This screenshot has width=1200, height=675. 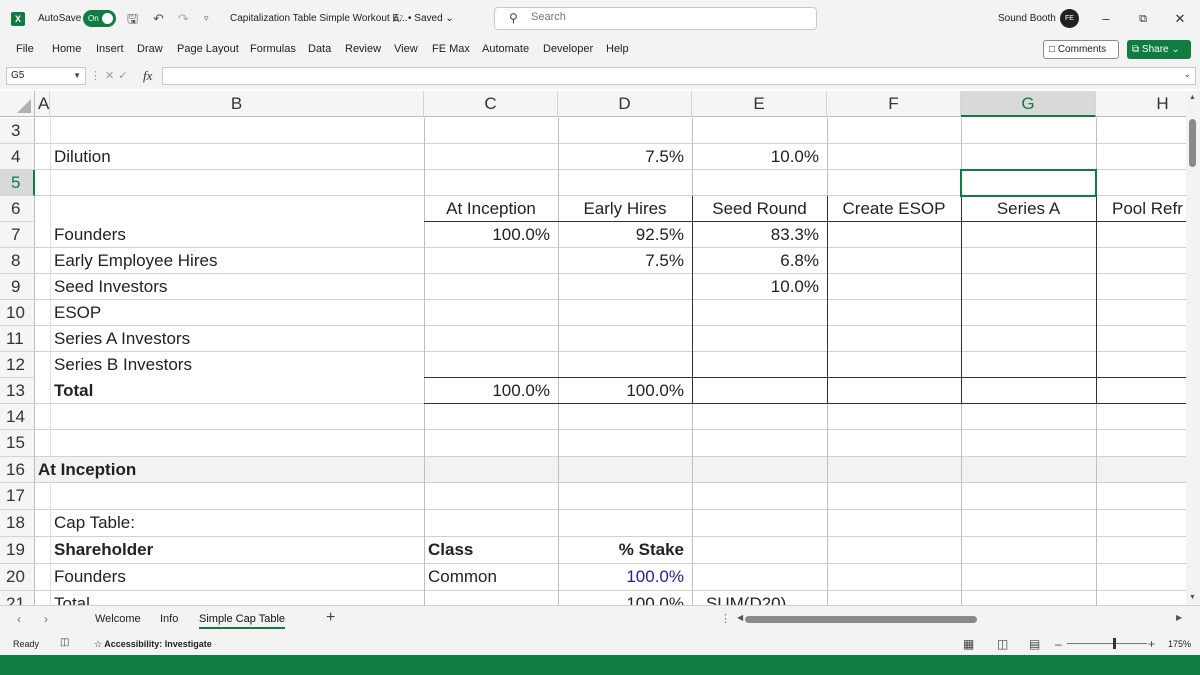 What do you see at coordinates (228, 470) in the screenshot?
I see `cell-a16: At Inception` at bounding box center [228, 470].